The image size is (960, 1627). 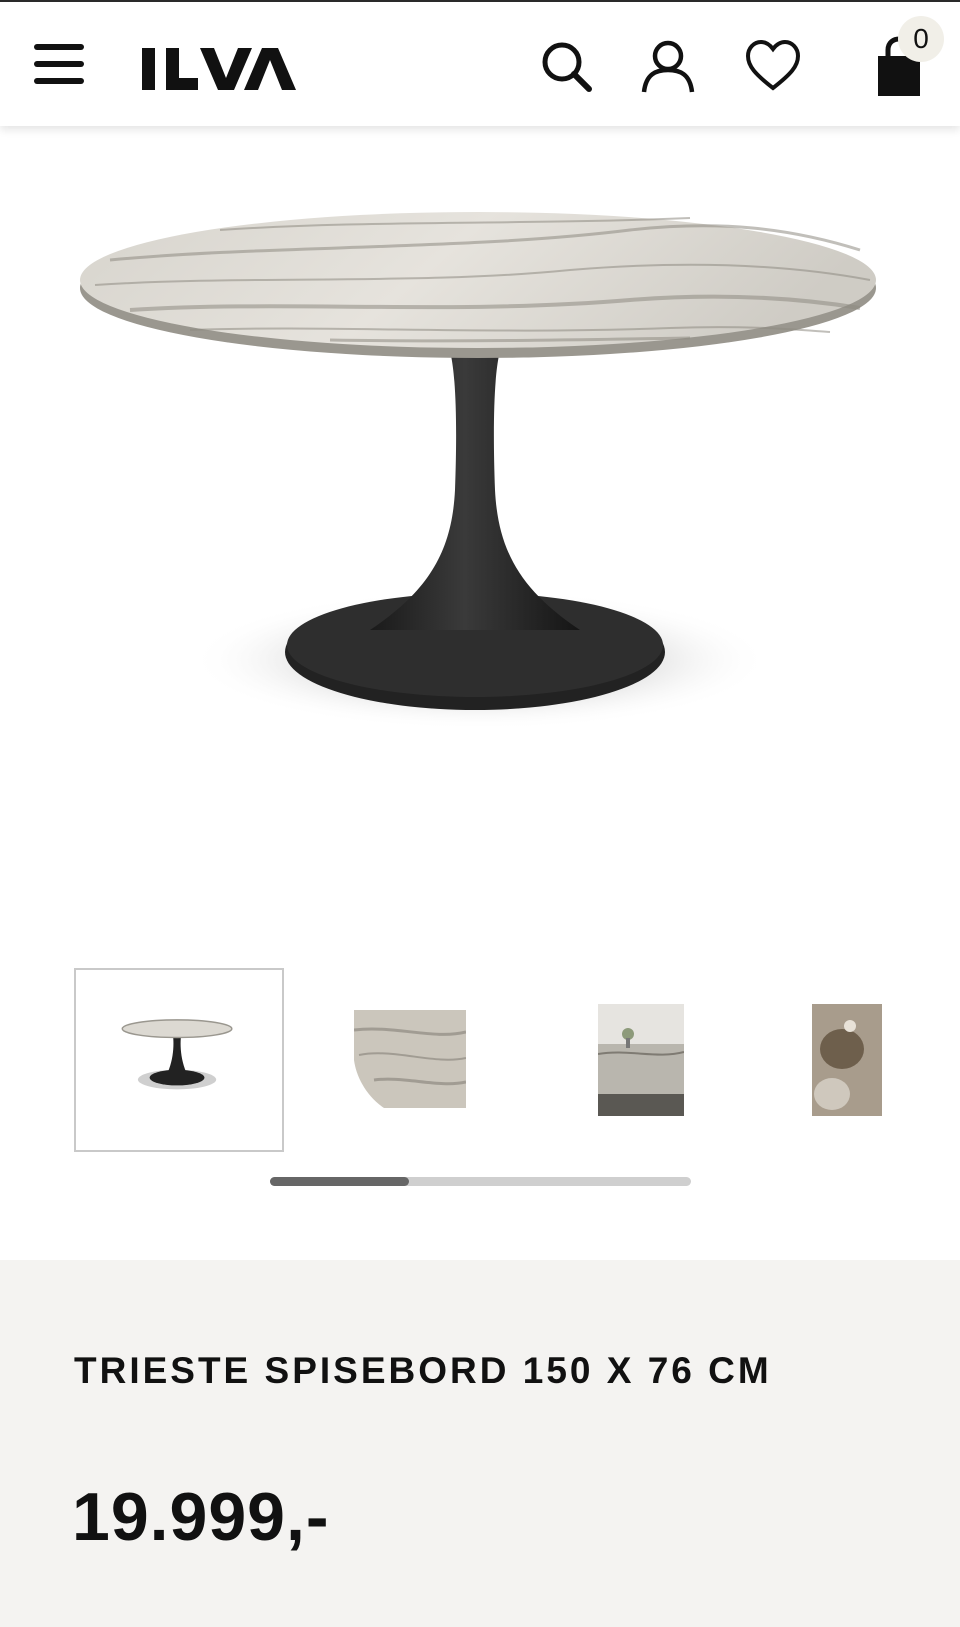 I want to click on product-title: TRIESTE SPISEBORD 150 X 76 CM, so click(x=423, y=1371).